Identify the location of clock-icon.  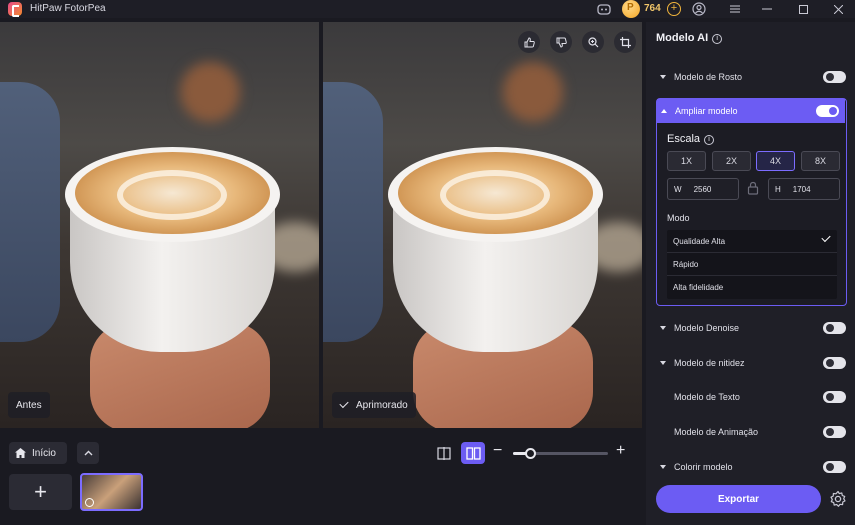
(89, 502).